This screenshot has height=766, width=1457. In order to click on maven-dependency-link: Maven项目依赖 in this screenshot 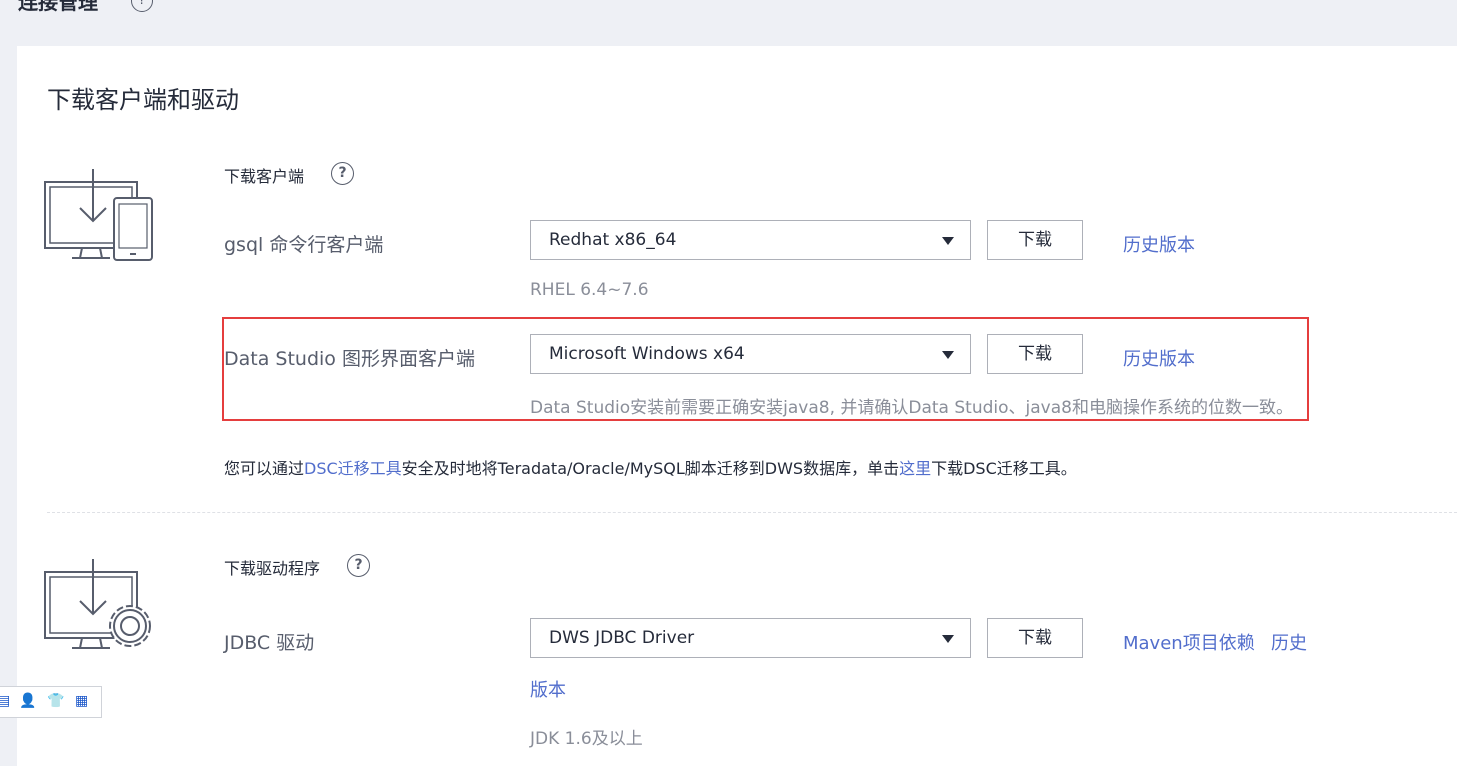, I will do `click(1189, 642)`.